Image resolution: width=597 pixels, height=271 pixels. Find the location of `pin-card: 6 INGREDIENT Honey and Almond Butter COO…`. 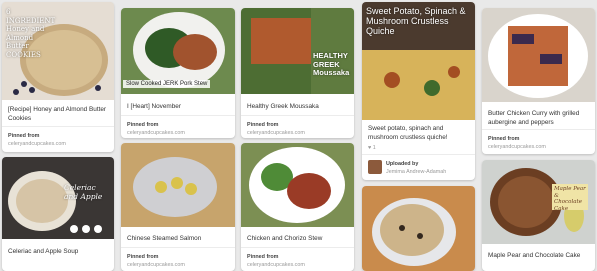

pin-card: 6 INGREDIENT Honey and Almond Butter COO… is located at coordinates (58, 77).